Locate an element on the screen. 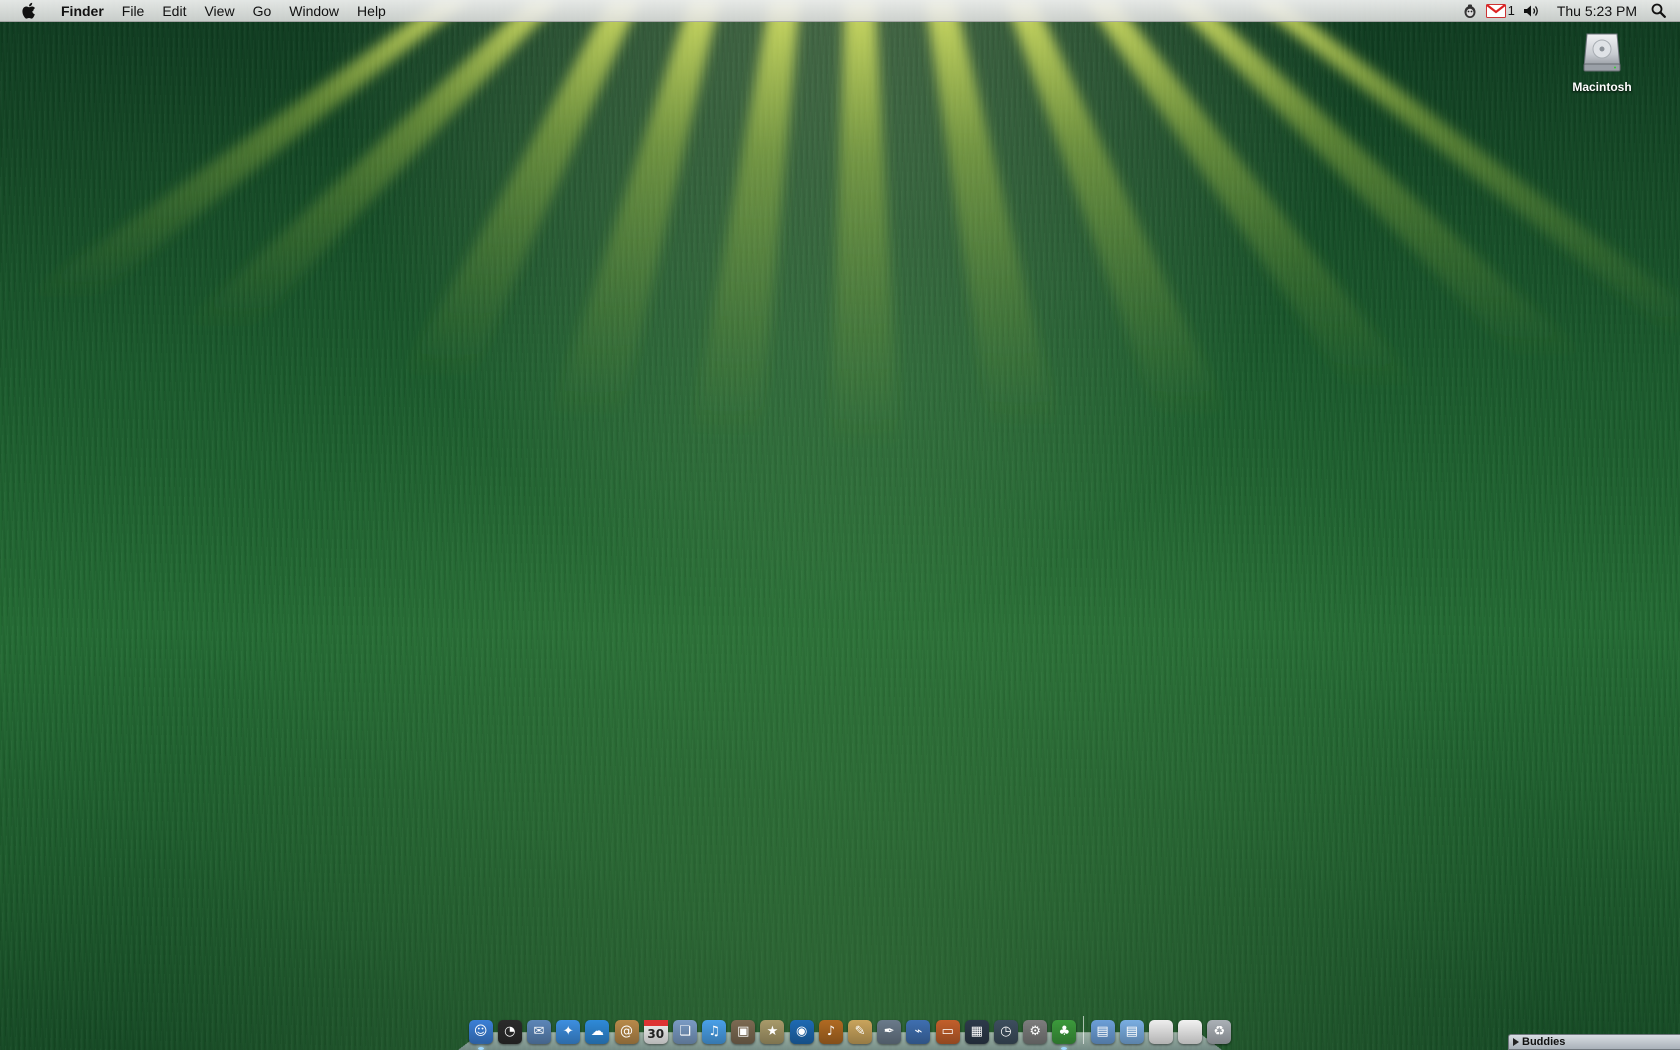 The height and width of the screenshot is (1050, 1680). imovie-icon: ★ is located at coordinates (772, 1032).